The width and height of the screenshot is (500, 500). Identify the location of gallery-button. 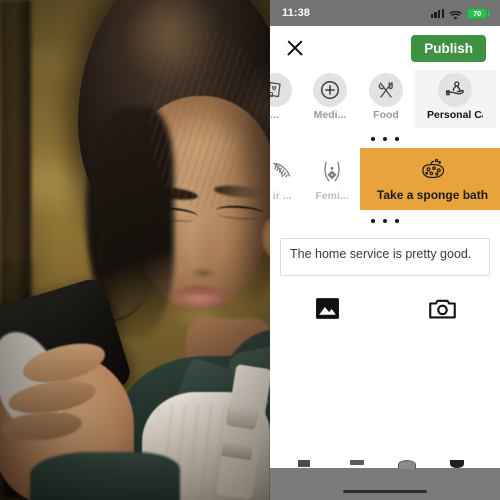
(327, 311).